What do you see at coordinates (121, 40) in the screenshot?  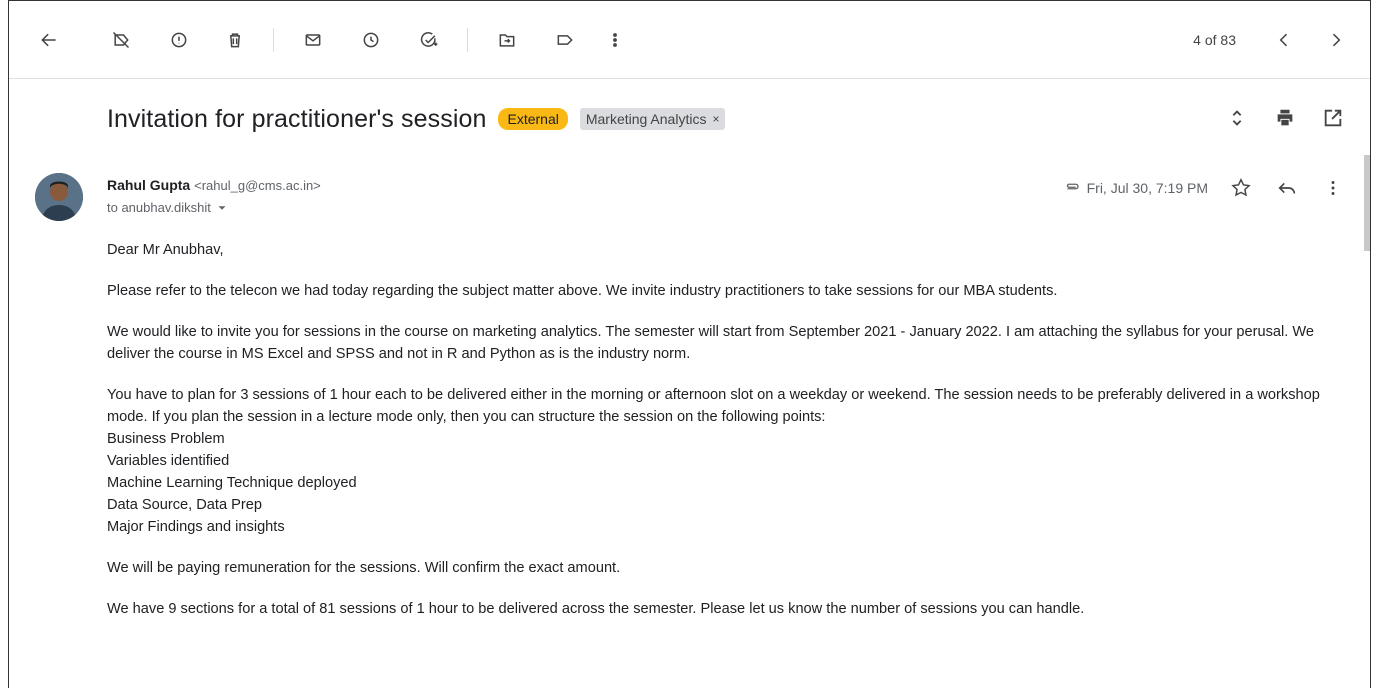 I see `label-off-icon` at bounding box center [121, 40].